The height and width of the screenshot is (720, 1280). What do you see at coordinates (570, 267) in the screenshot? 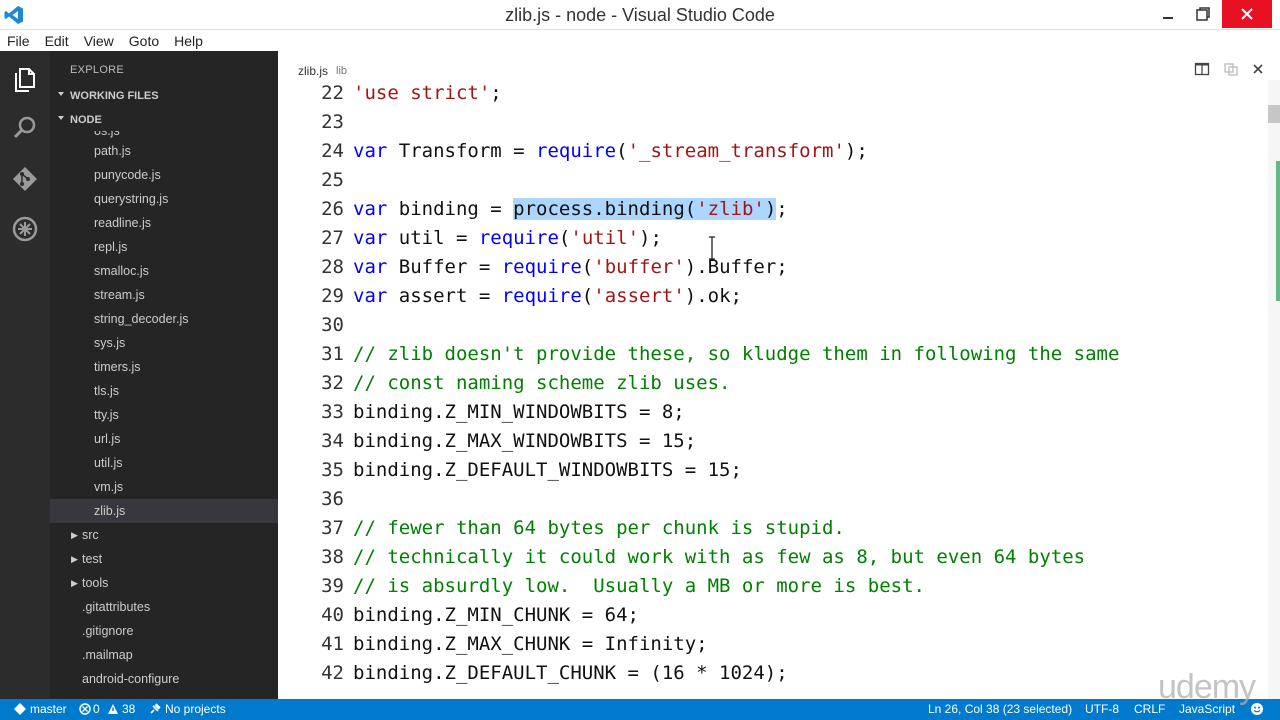
I see `code-text: var Buffer = require('buffer').Buffer;` at bounding box center [570, 267].